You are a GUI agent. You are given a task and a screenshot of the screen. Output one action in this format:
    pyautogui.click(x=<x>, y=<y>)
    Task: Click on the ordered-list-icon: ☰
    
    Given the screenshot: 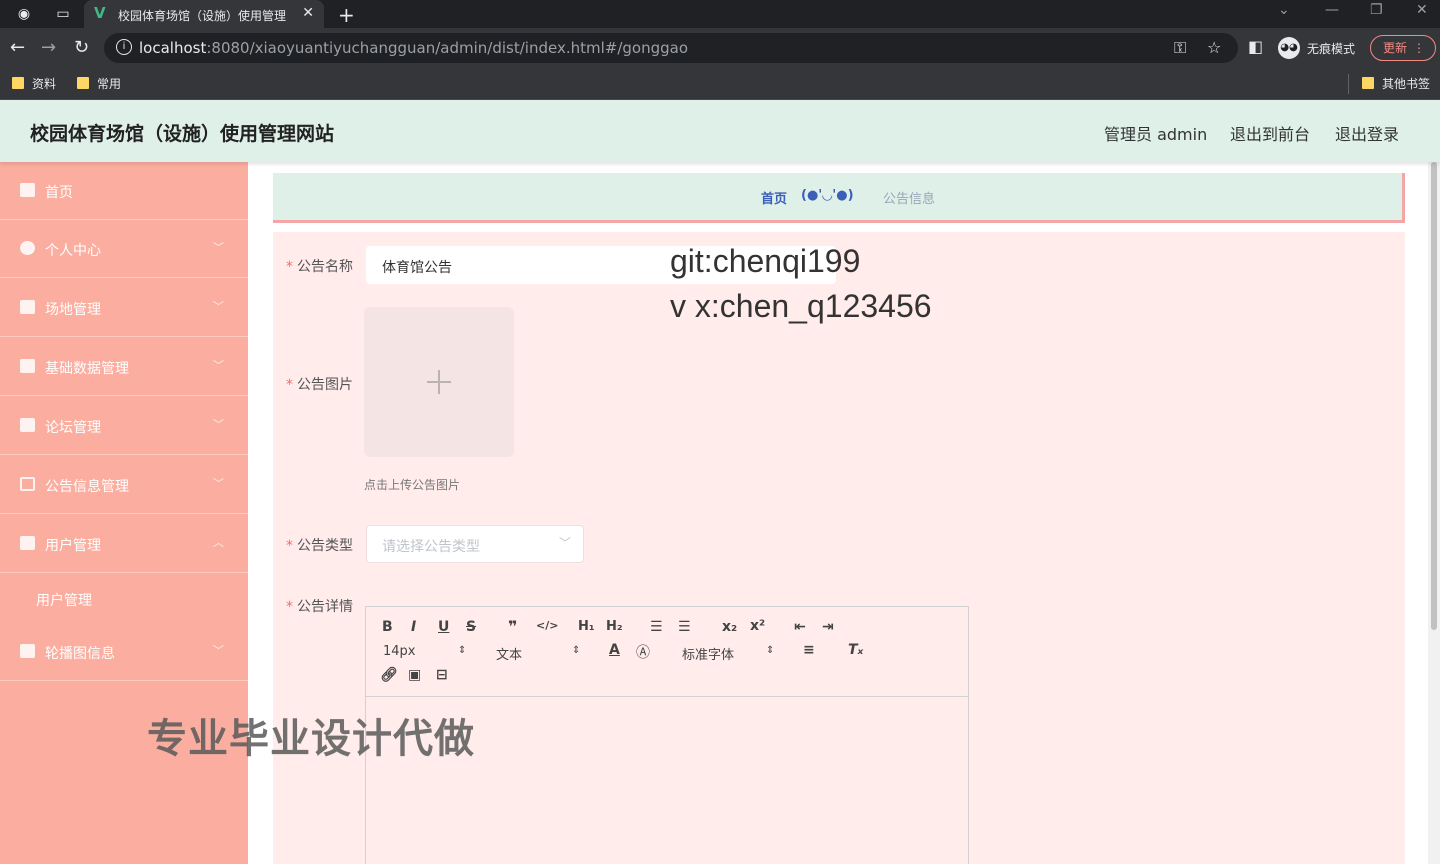 What is the action you would take?
    pyautogui.click(x=656, y=627)
    